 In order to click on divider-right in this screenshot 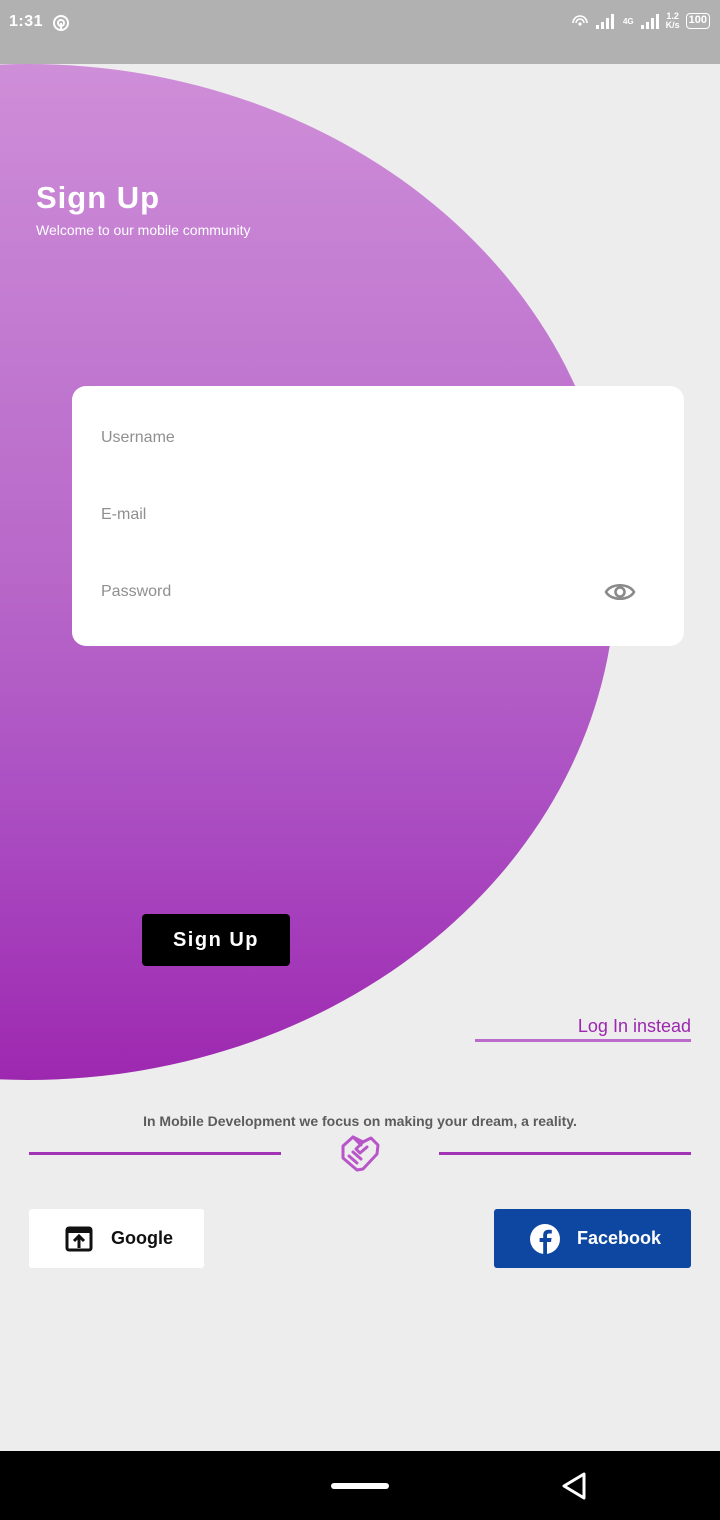, I will do `click(565, 1153)`.